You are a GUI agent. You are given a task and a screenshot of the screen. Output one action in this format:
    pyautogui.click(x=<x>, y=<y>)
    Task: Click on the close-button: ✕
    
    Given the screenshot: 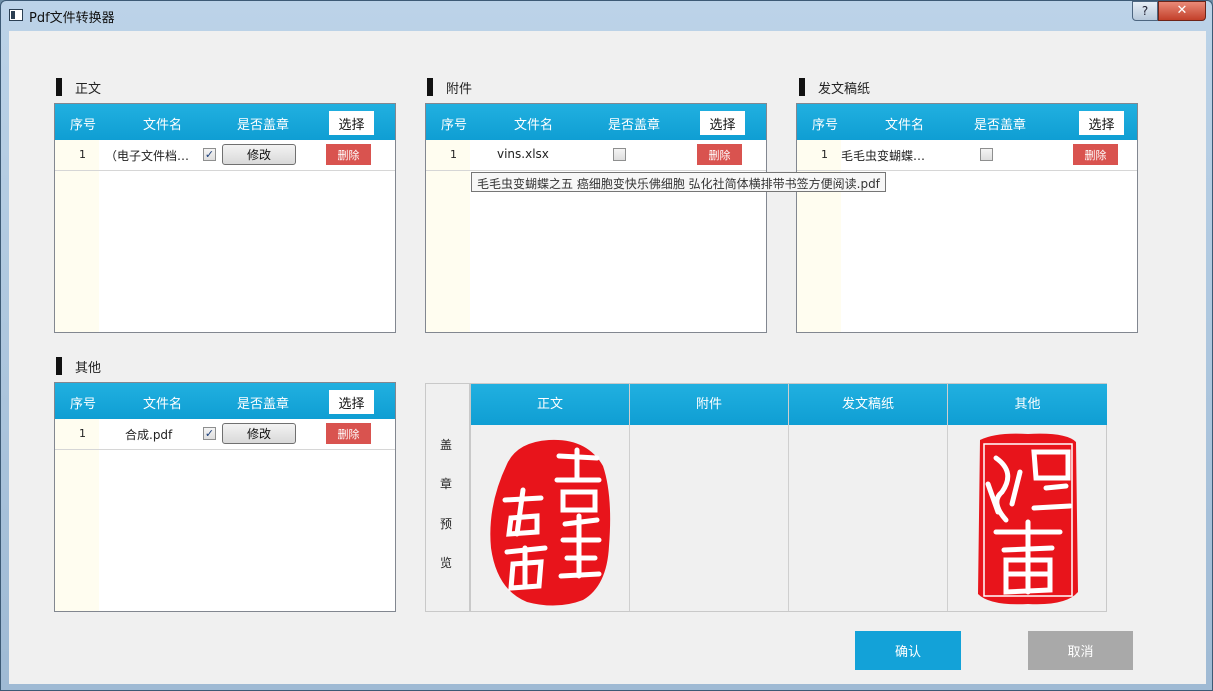 What is the action you would take?
    pyautogui.click(x=1182, y=11)
    